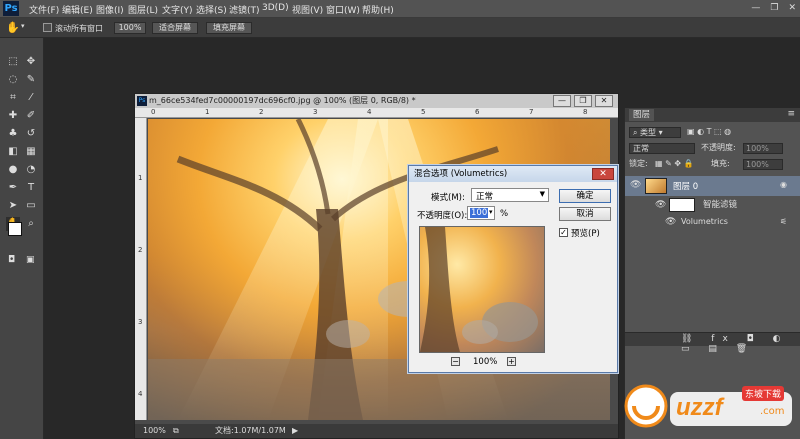  I want to click on menu-3d: 3D(D), so click(275, 8).